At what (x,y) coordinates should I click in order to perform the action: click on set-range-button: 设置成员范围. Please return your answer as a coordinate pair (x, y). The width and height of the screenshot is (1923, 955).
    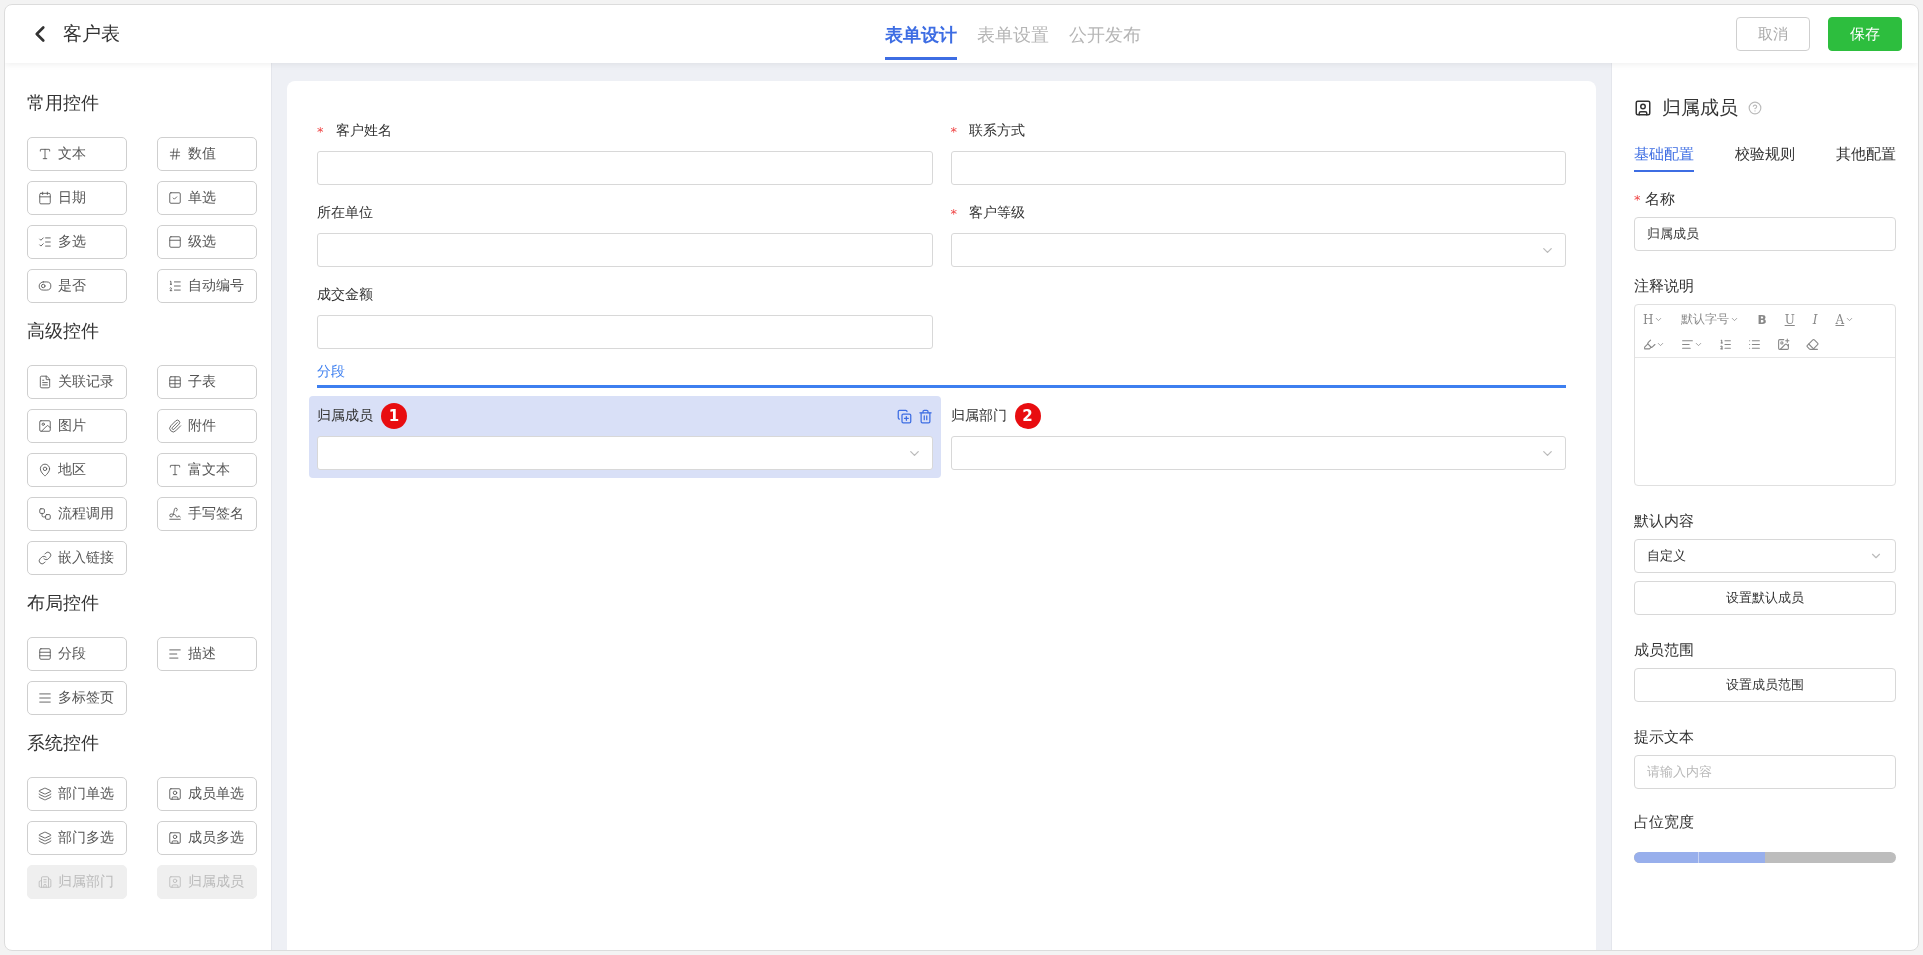
    Looking at the image, I should click on (1765, 685).